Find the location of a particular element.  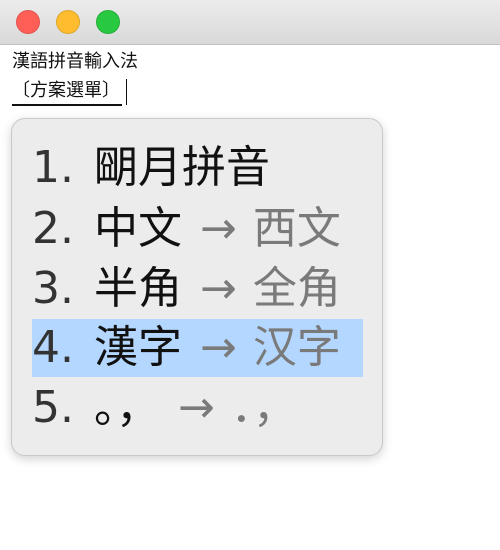

candidate-item-1: 1. 朙月拼音 is located at coordinates (197, 168).